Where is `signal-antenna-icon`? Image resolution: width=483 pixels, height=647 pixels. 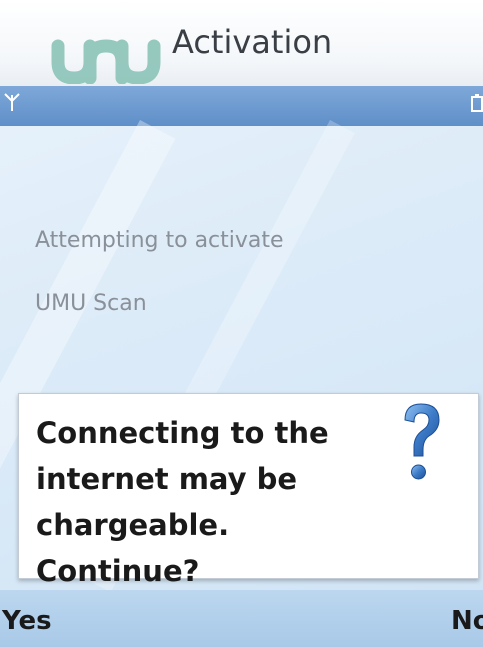 signal-antenna-icon is located at coordinates (12, 102).